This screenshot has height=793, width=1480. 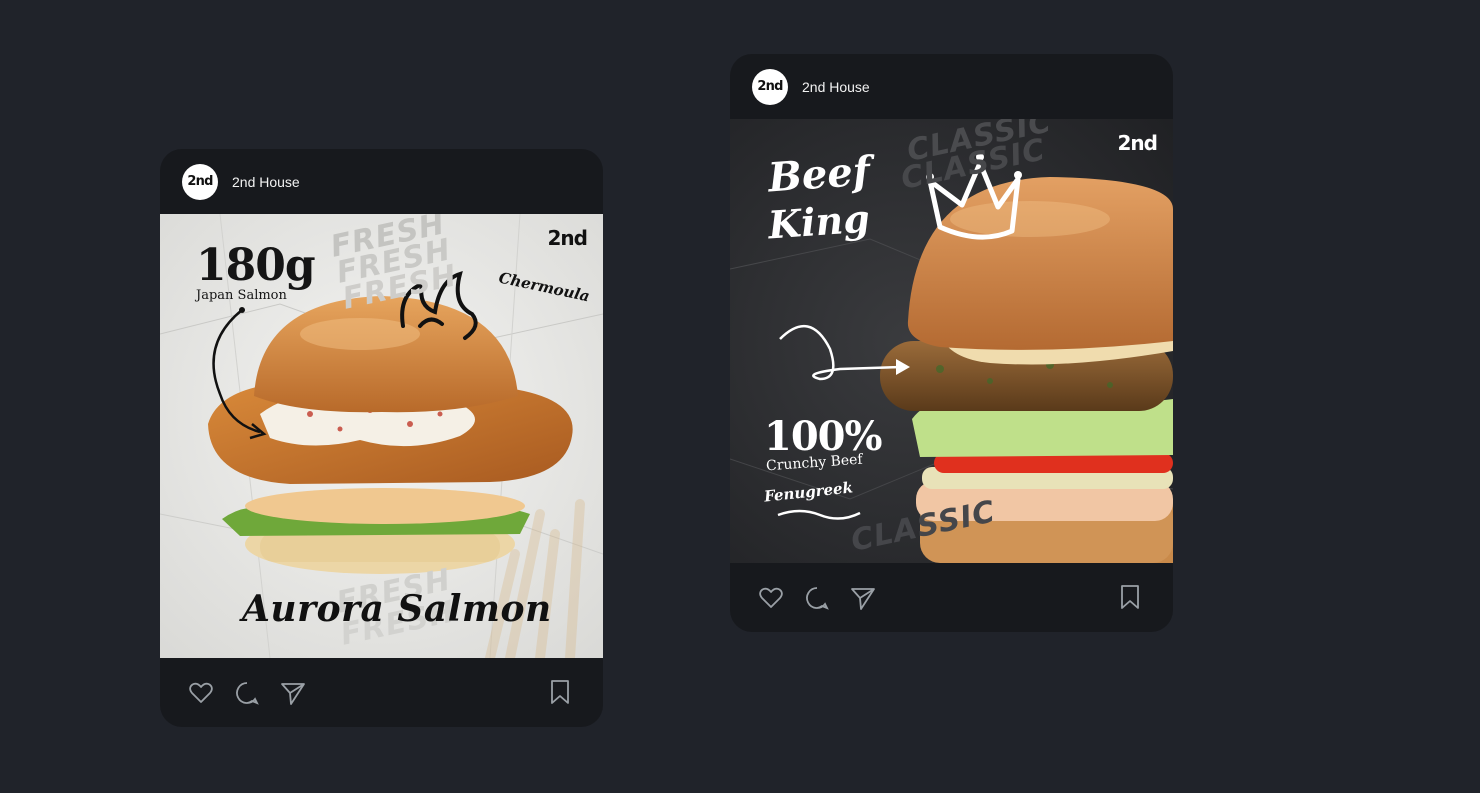 I want to click on product-title: Aurora Salmon, so click(x=397, y=609).